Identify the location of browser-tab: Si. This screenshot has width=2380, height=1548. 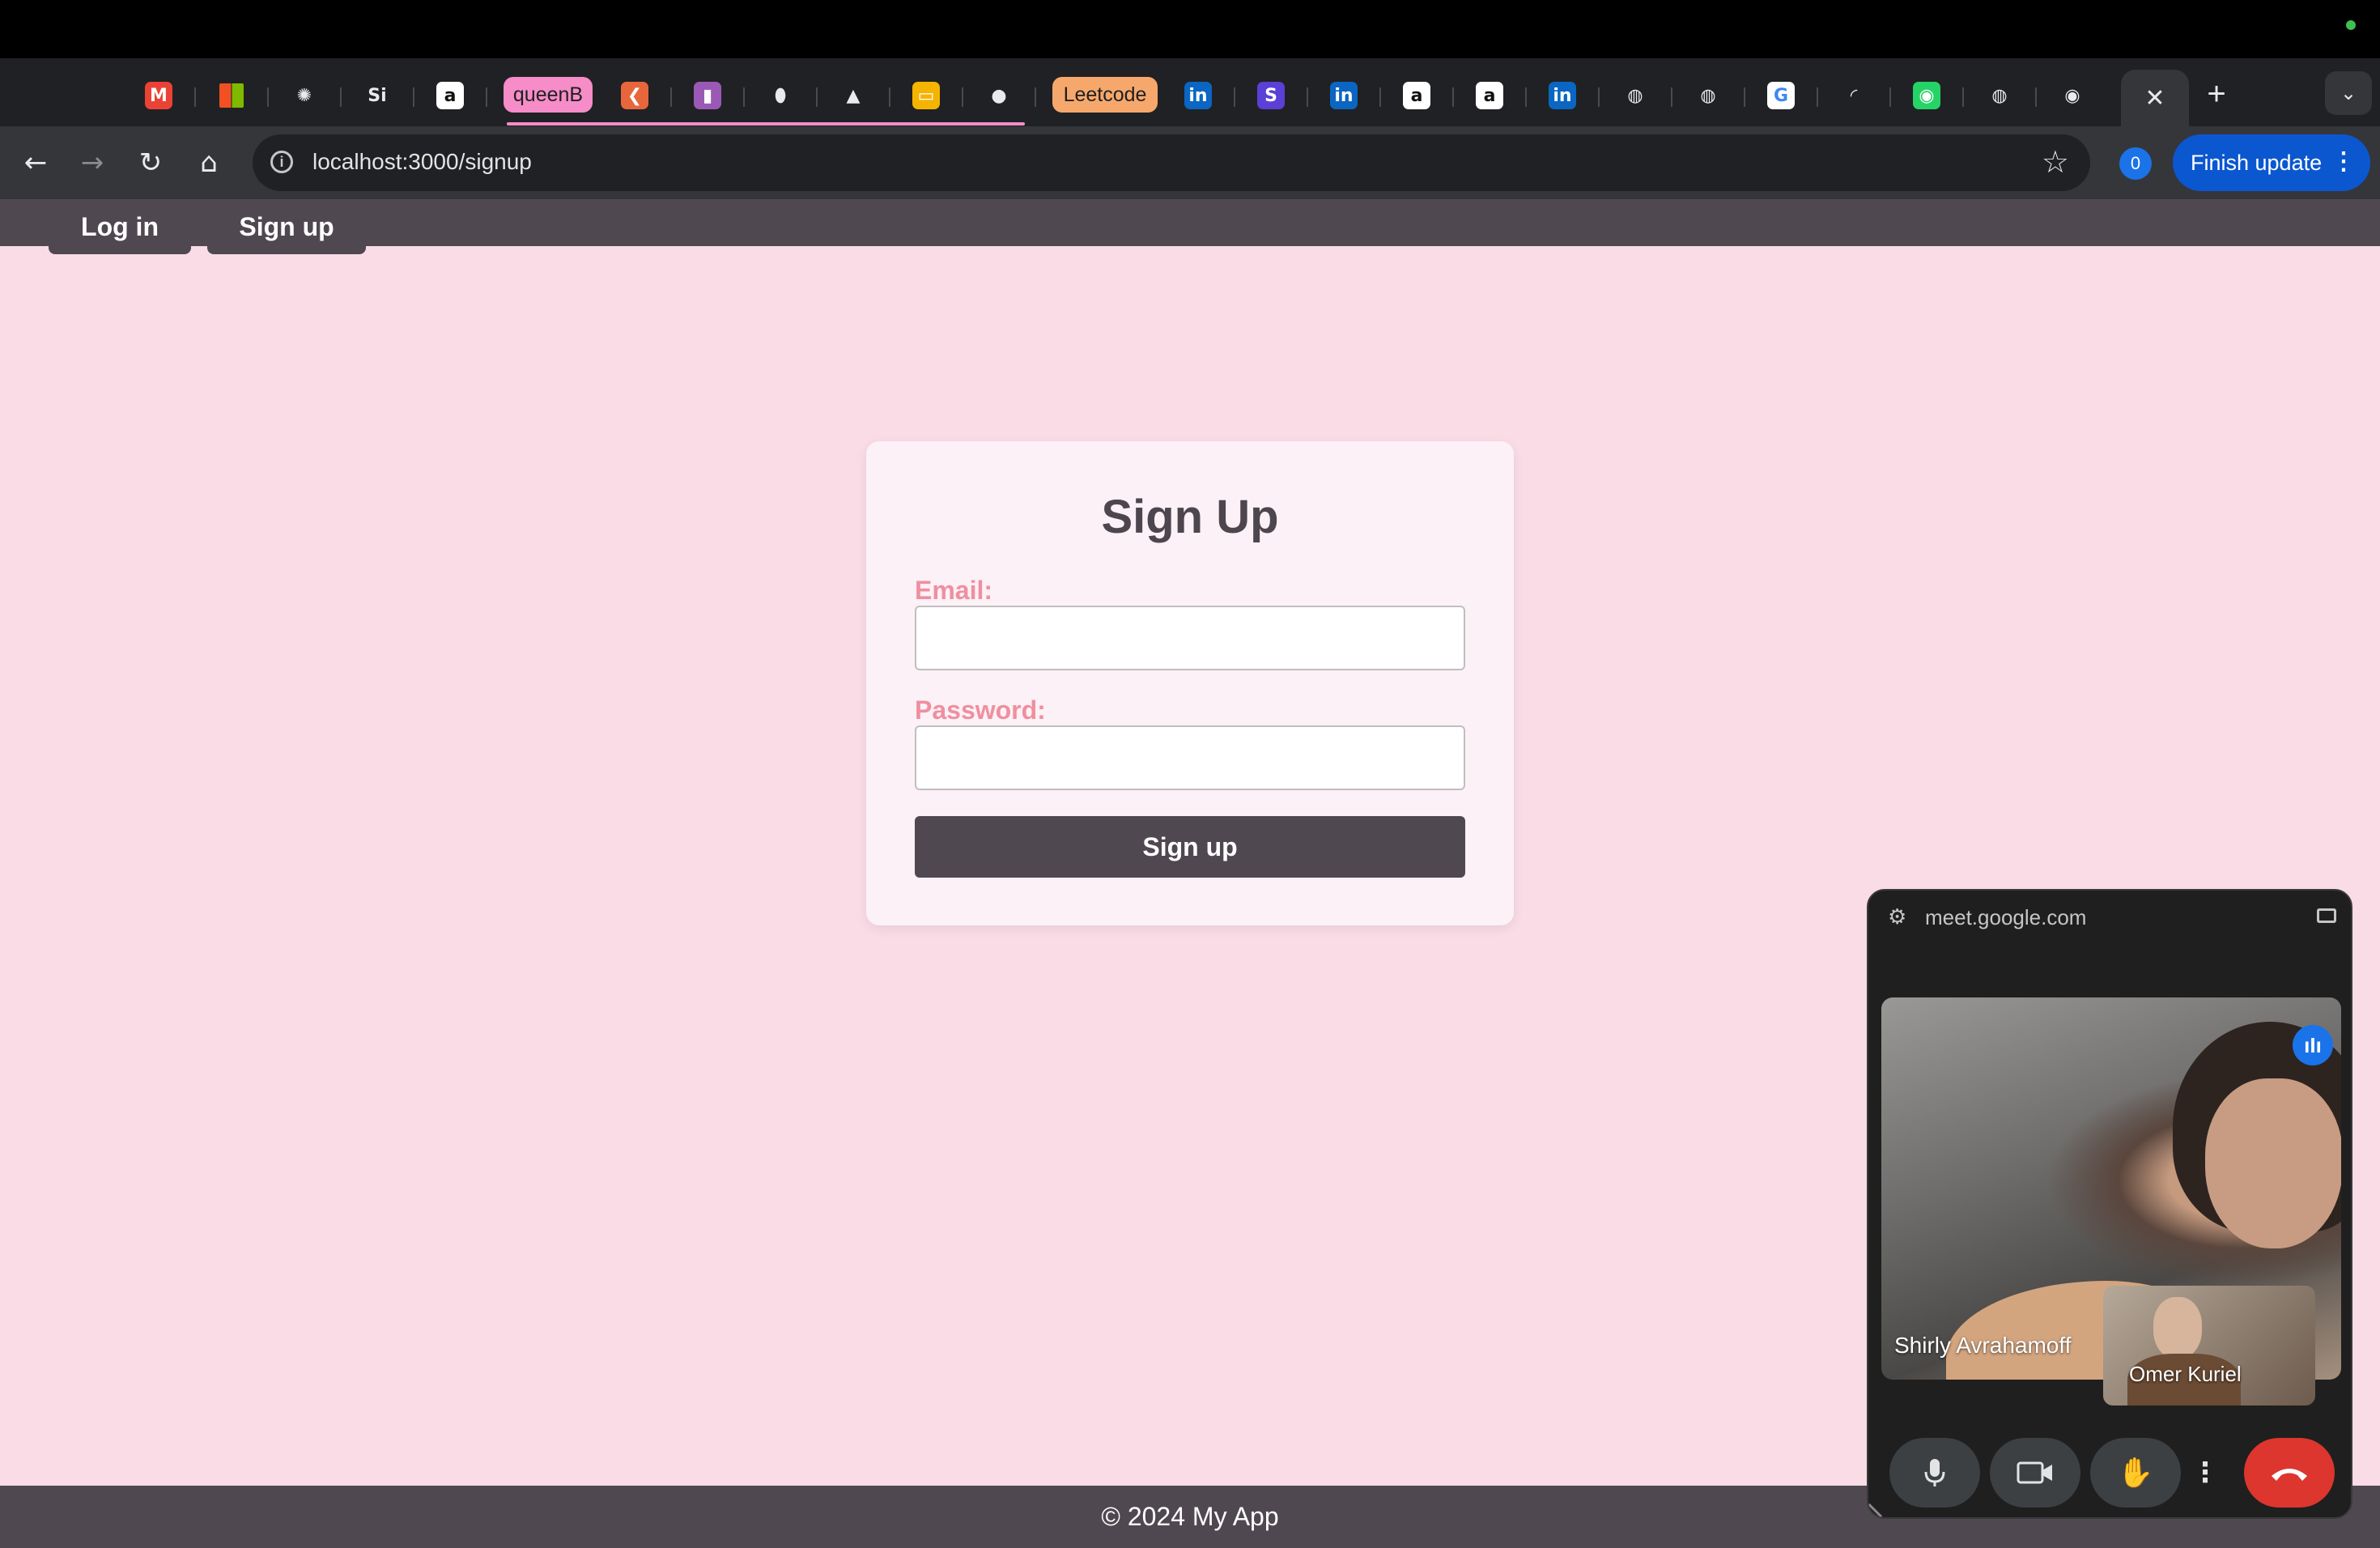
(377, 96).